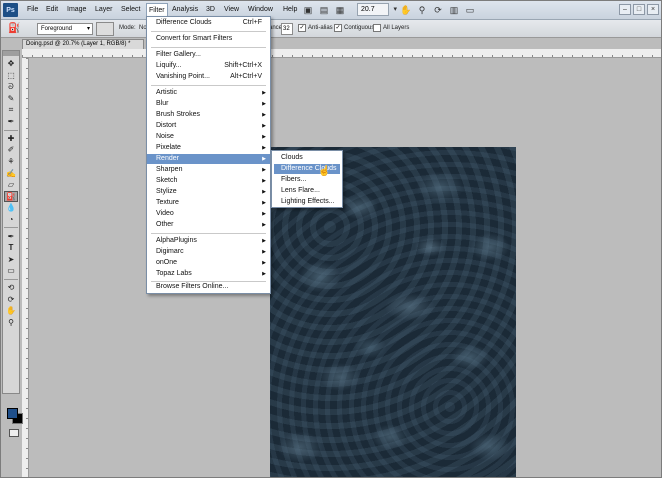 The image size is (662, 478). Describe the element at coordinates (324, 10) in the screenshot. I see `mini-bridge-icon: ▤` at that location.